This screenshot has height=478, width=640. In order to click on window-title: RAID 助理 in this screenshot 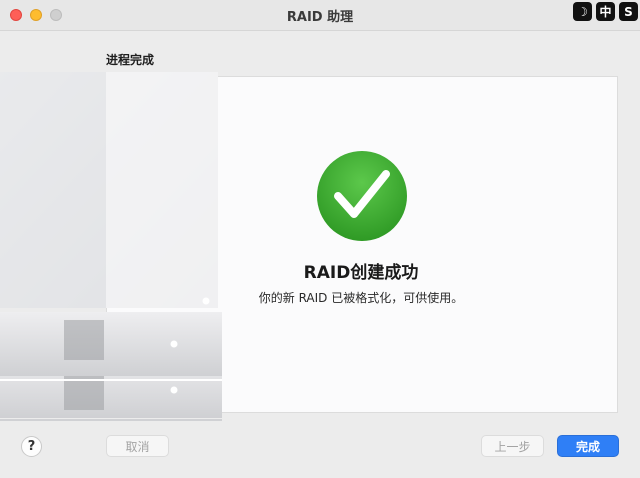, I will do `click(320, 17)`.